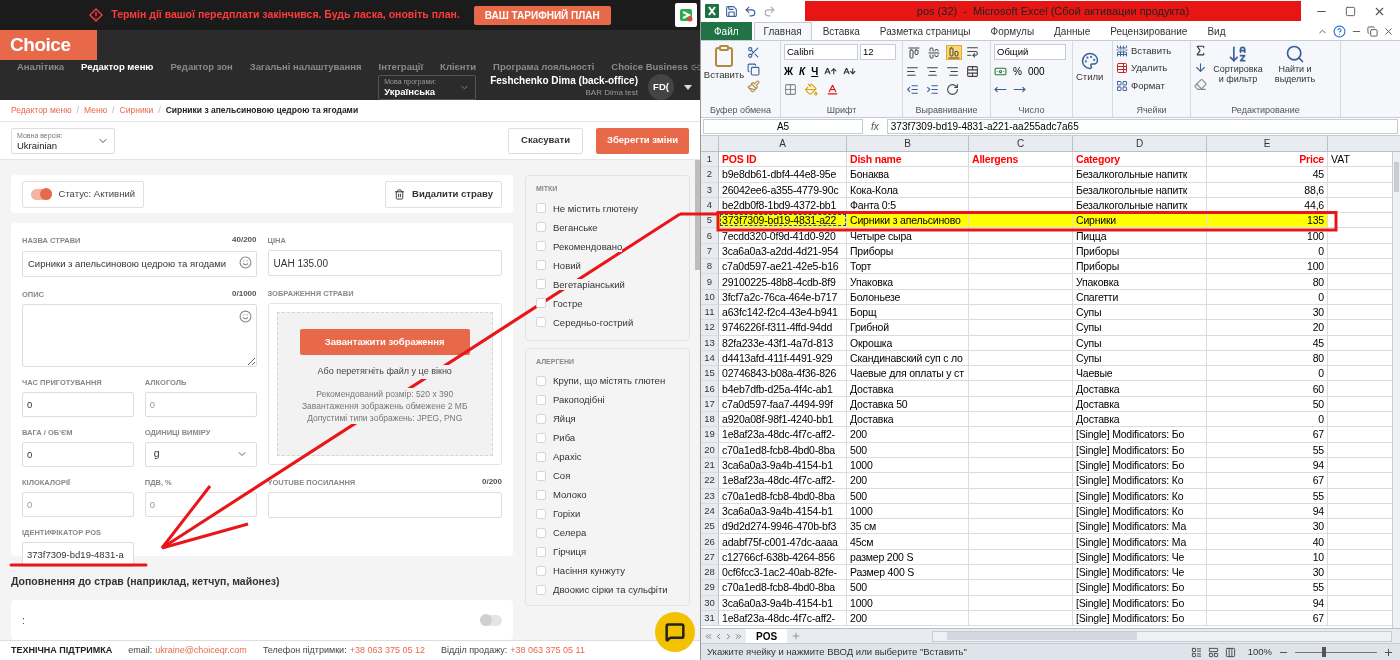 Image resolution: width=1400 pixels, height=660 pixels. I want to click on ribbon-tab: Главная, so click(782, 31).